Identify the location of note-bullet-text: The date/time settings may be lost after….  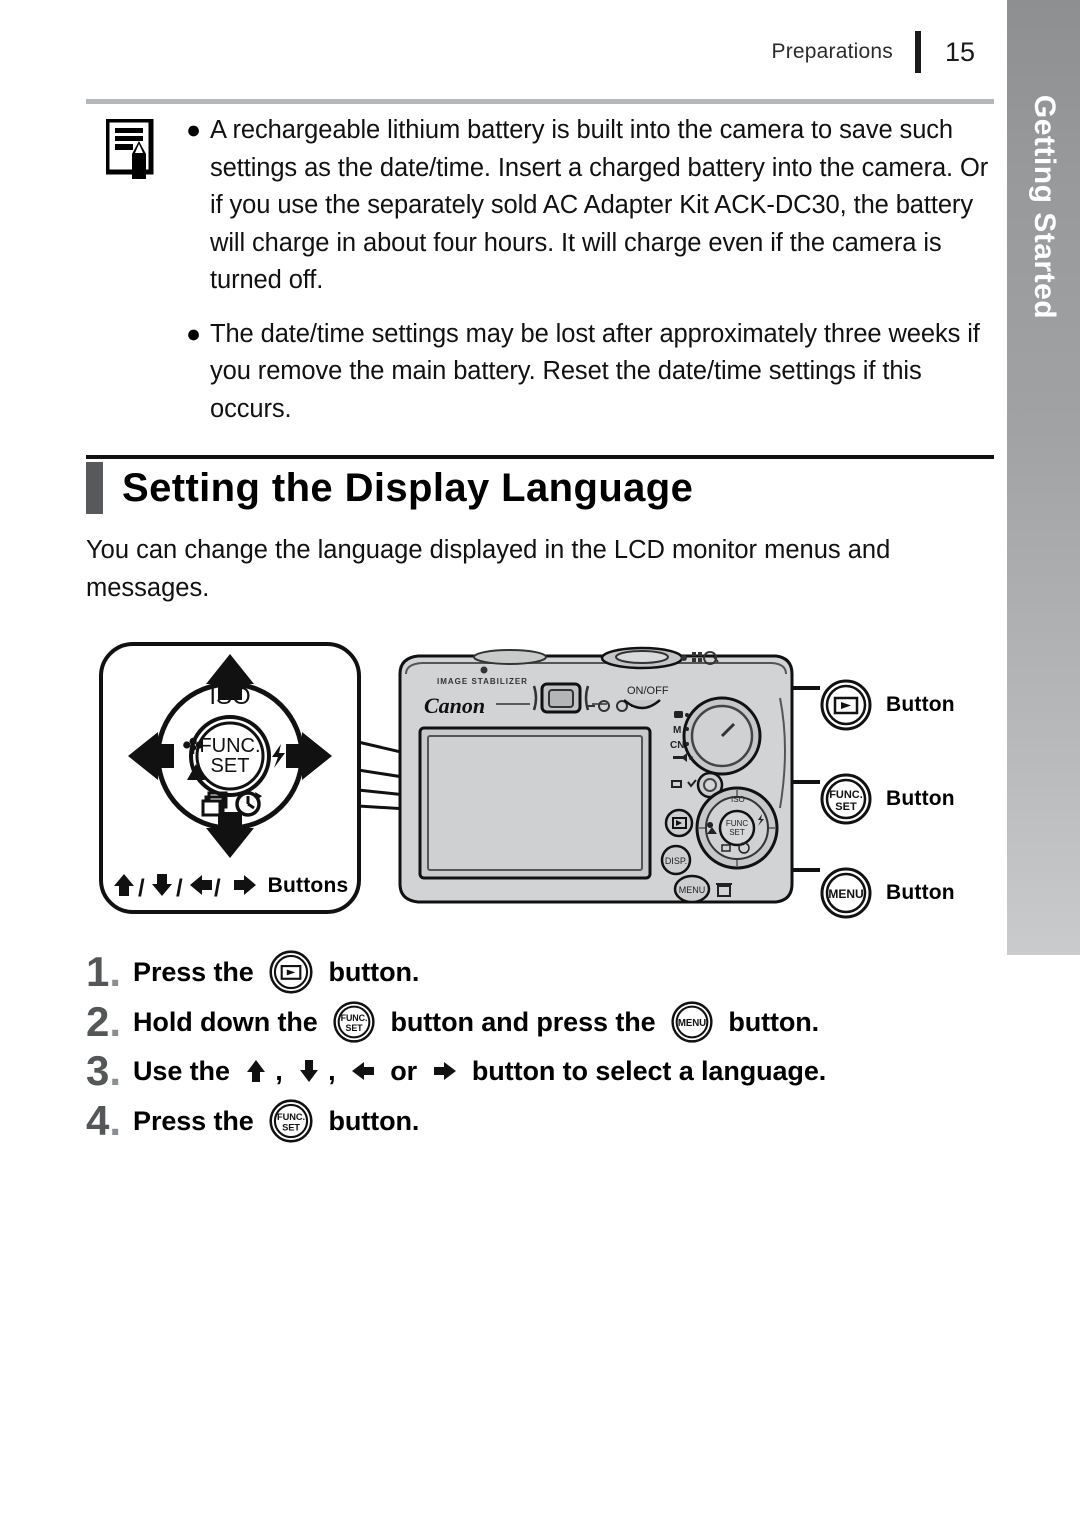
(595, 371).